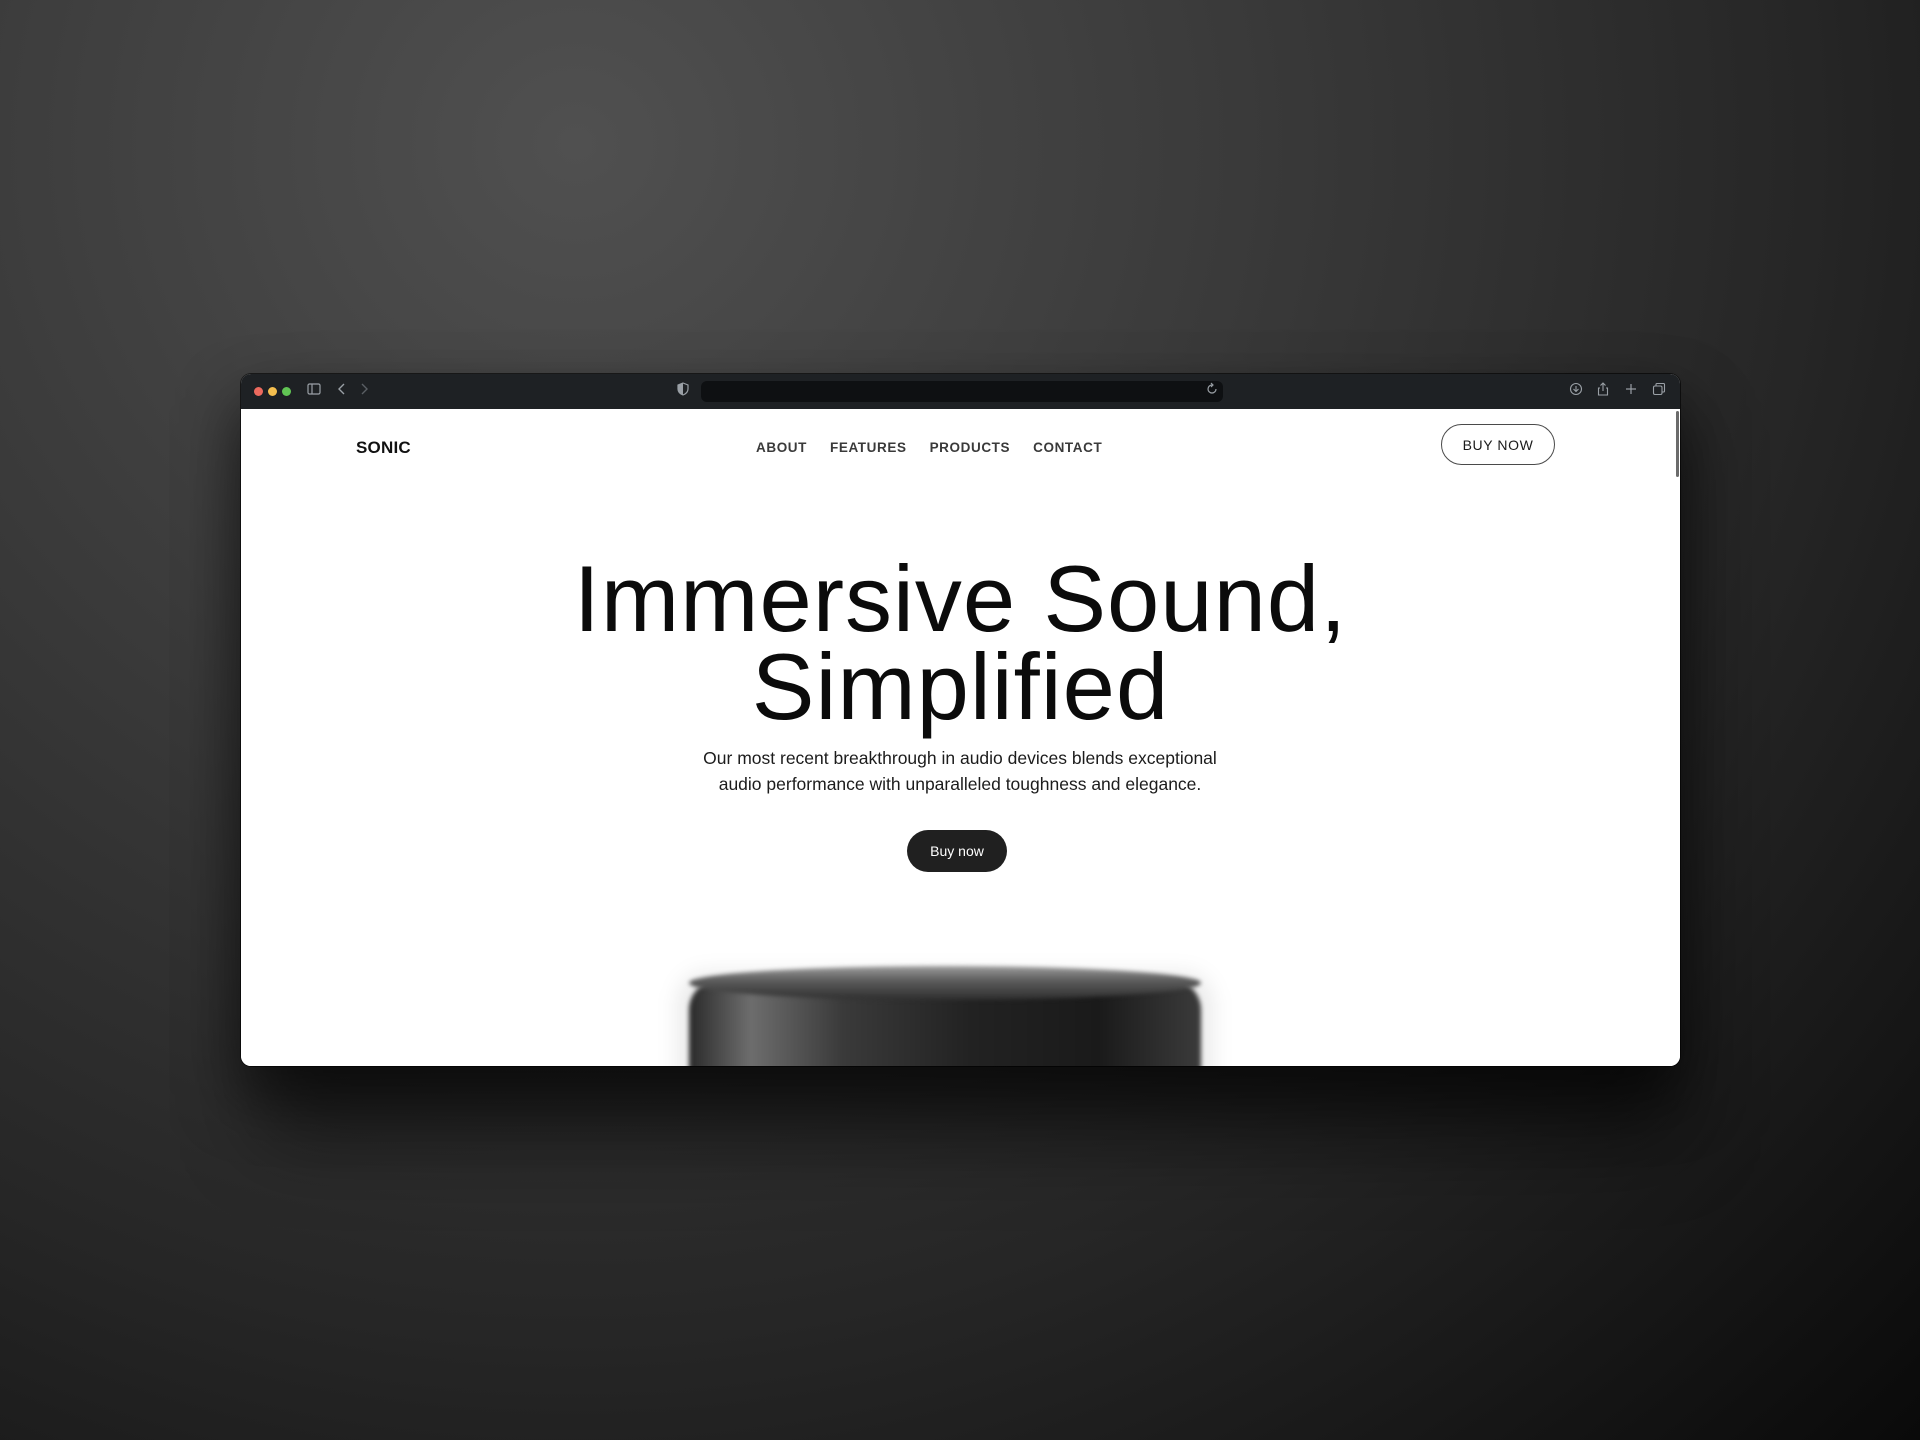  Describe the element at coordinates (364, 389) in the screenshot. I see `forward-icon` at that location.